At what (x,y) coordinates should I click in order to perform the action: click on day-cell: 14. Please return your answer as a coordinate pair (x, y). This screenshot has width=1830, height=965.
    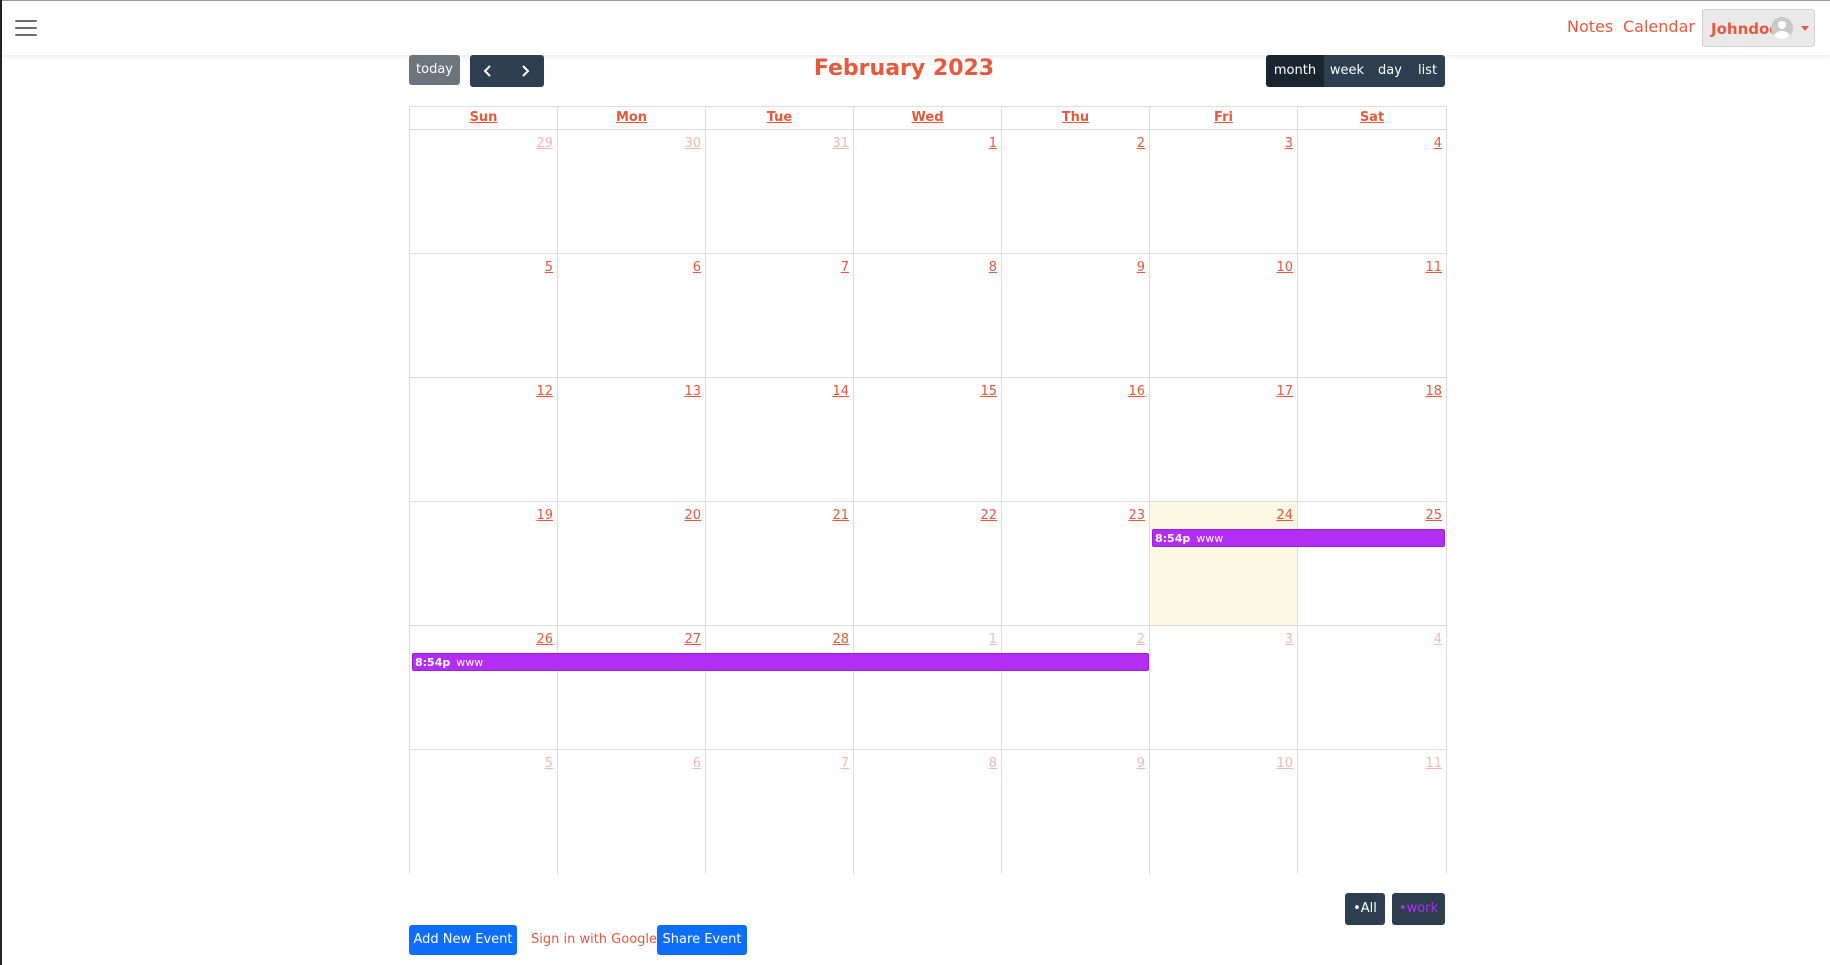
    Looking at the image, I should click on (780, 440).